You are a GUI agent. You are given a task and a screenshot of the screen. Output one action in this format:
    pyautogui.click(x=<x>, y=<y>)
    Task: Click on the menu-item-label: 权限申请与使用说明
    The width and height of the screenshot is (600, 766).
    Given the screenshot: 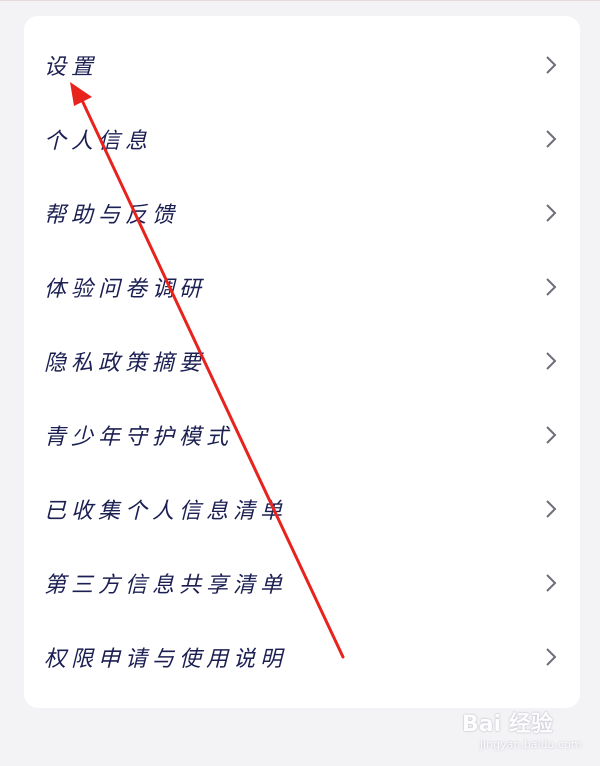 What is the action you would take?
    pyautogui.click(x=166, y=659)
    